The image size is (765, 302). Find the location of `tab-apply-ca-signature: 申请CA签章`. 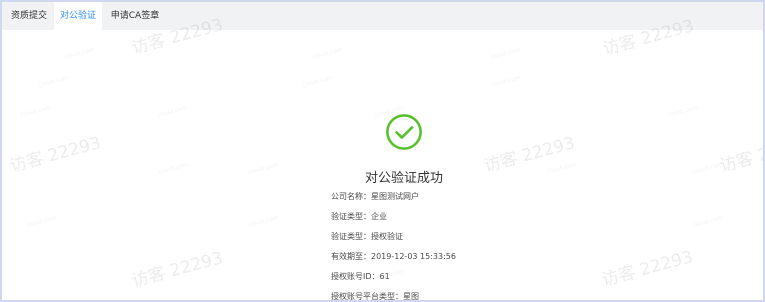

tab-apply-ca-signature: 申请CA签章 is located at coordinates (135, 16).